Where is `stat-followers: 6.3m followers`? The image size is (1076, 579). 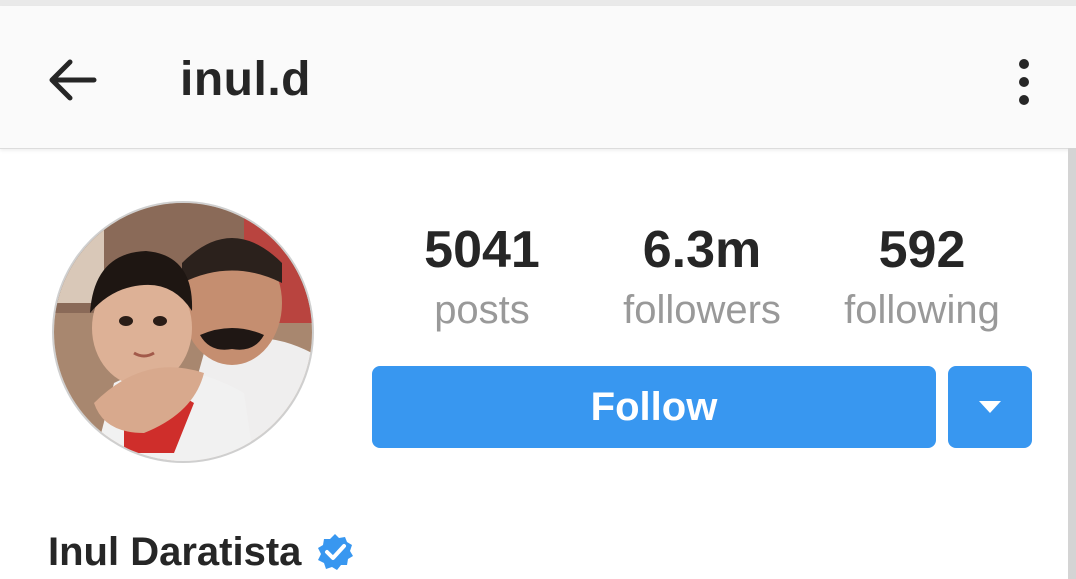 stat-followers: 6.3m followers is located at coordinates (702, 278).